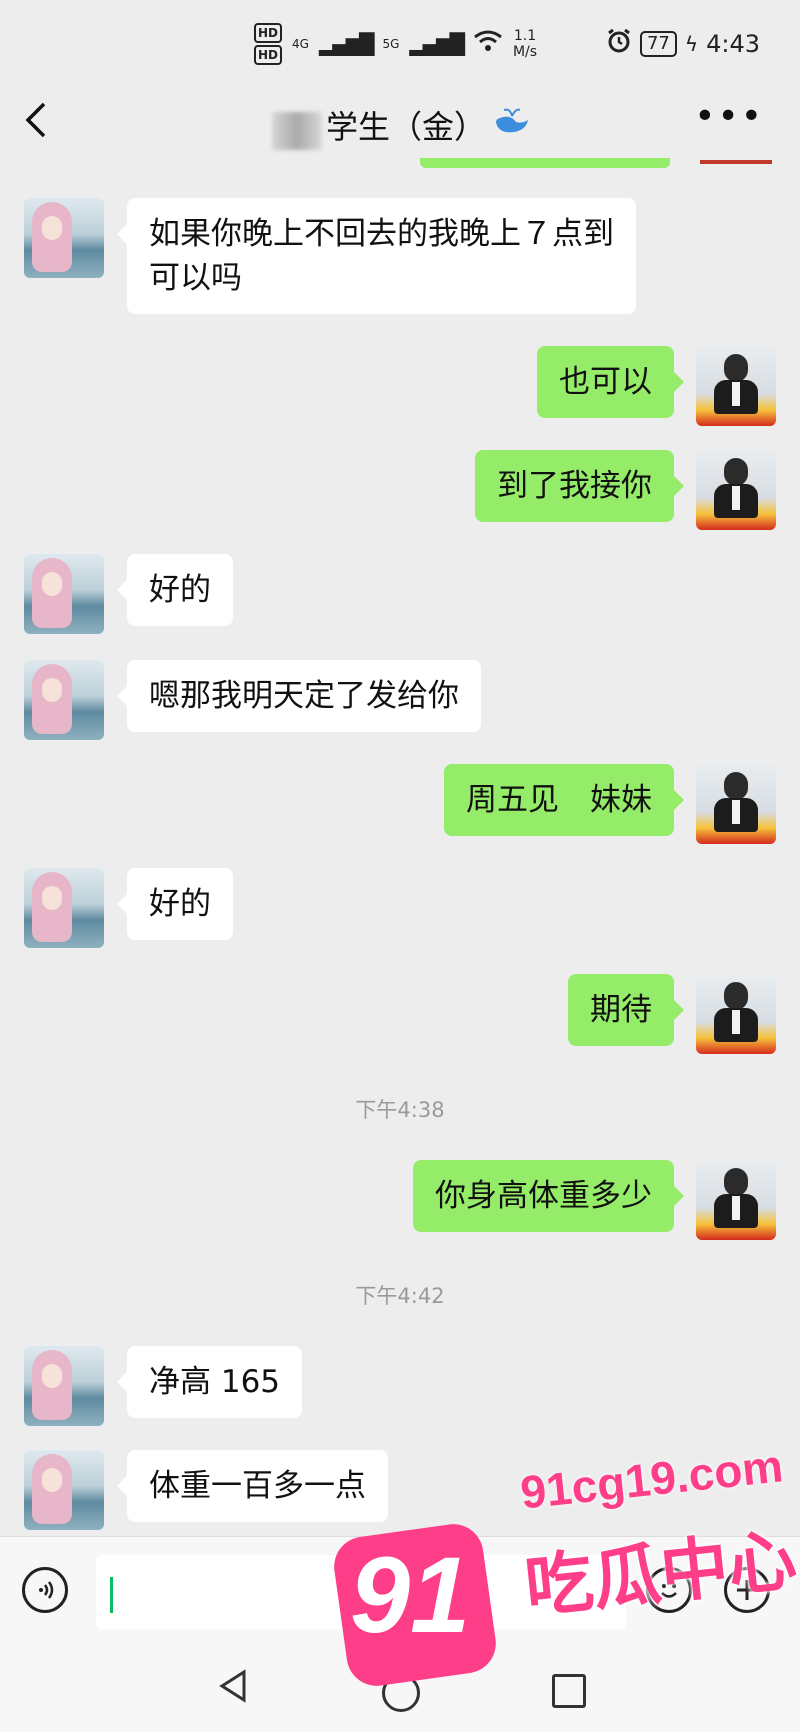  I want to click on message-row: 也可以, so click(400, 386).